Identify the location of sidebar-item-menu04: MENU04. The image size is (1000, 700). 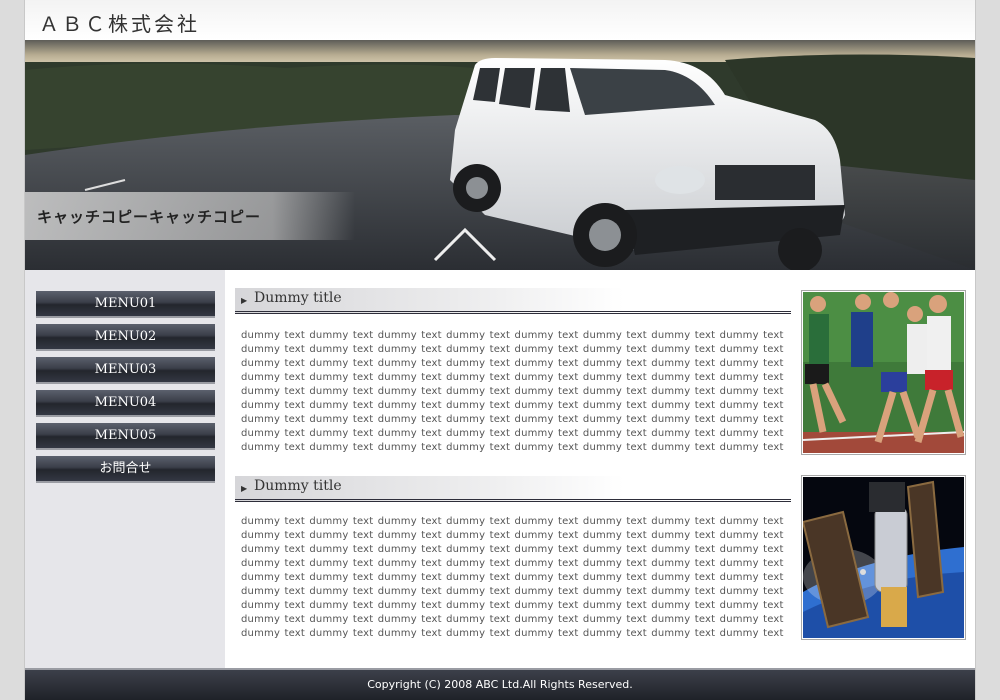
(125, 403).